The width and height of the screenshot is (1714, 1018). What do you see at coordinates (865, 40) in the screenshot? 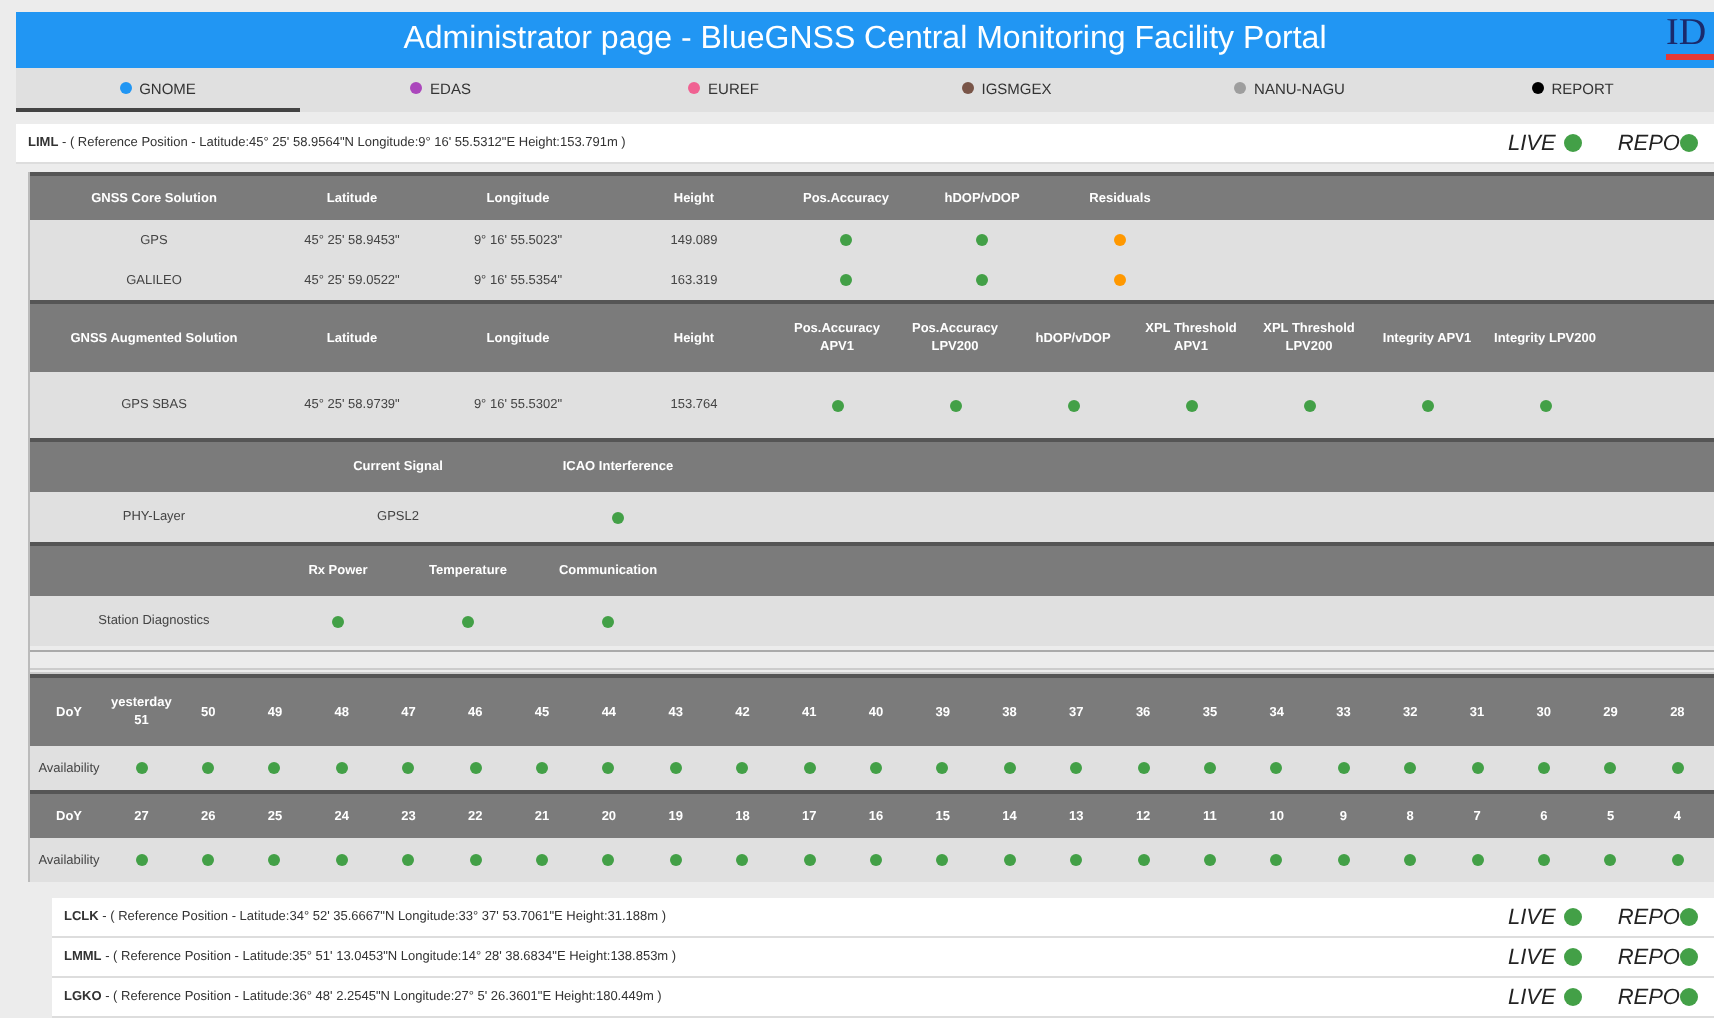
I see `page-title: Administrator page - BlueGNSS Central Monitoring Facility Portal` at bounding box center [865, 40].